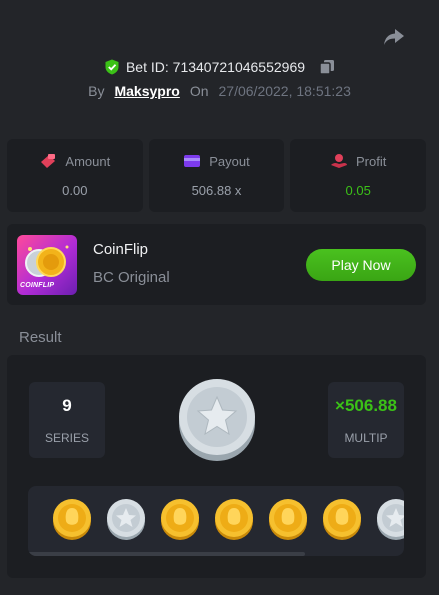 Image resolution: width=439 pixels, height=595 pixels. I want to click on multiplier-box: ×506.88 MULTIP, so click(366, 420).